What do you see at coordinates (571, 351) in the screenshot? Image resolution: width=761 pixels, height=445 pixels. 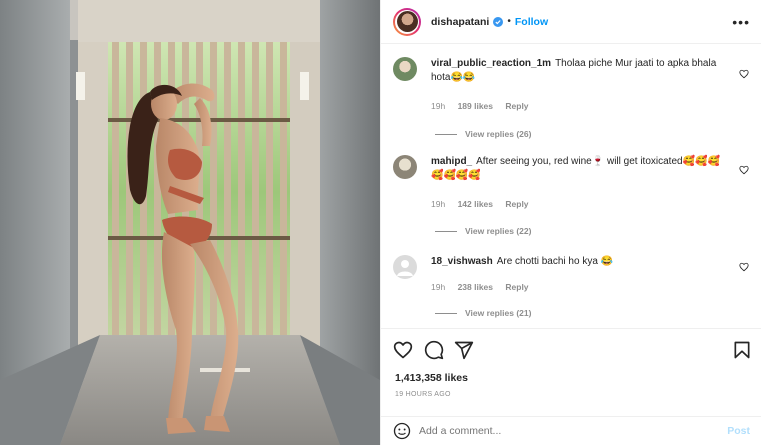 I see `action-bar` at bounding box center [571, 351].